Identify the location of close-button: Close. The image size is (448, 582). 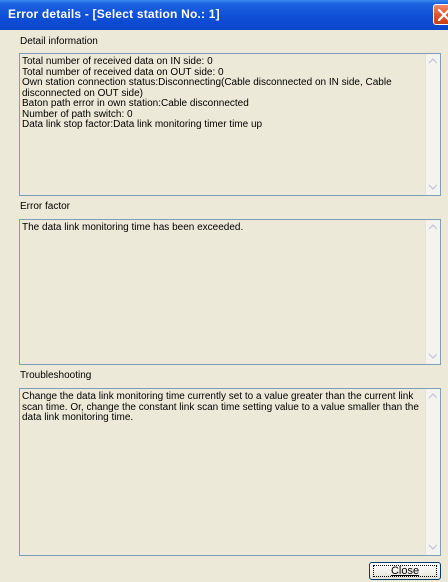
(405, 571).